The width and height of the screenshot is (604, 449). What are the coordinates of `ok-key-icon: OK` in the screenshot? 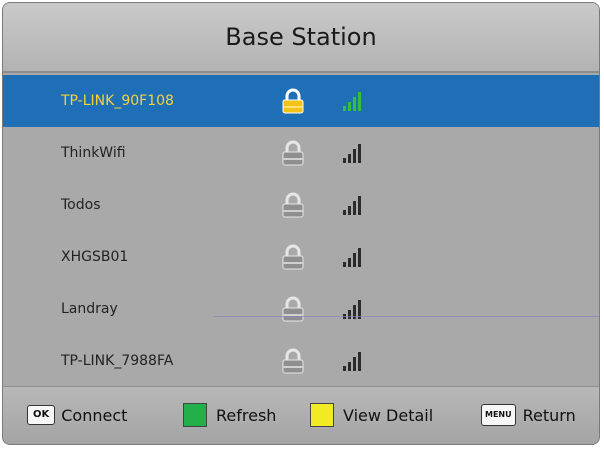 It's located at (41, 415).